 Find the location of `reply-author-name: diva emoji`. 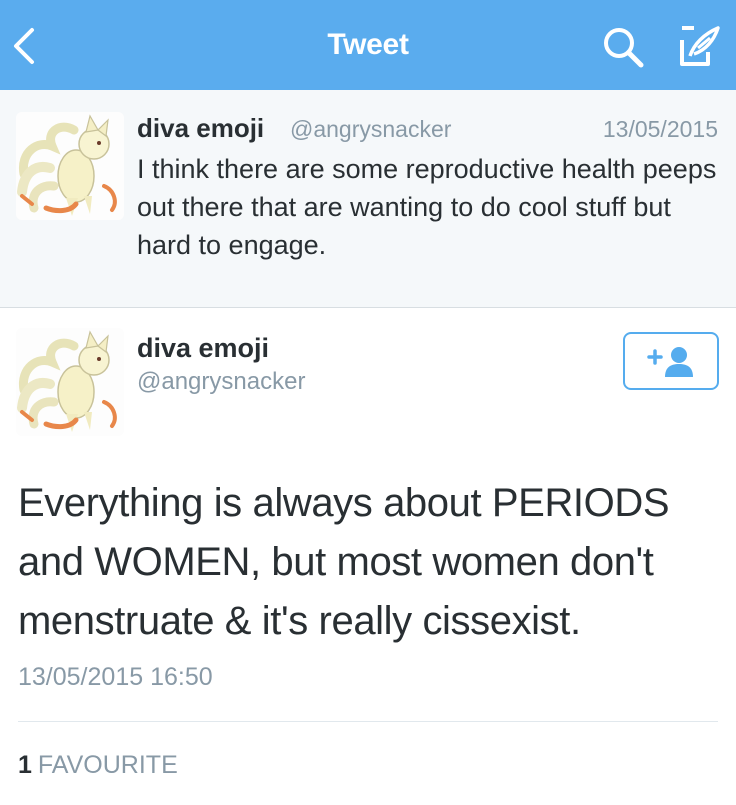

reply-author-name: diva emoji is located at coordinates (200, 128).